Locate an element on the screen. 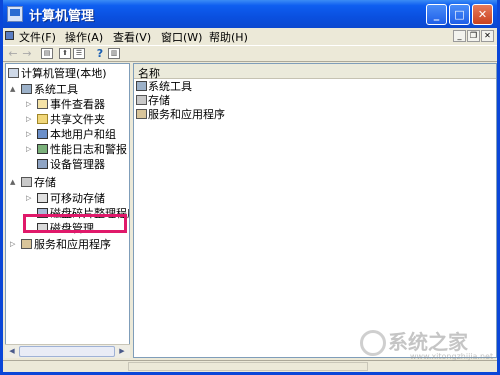 This screenshot has height=375, width=500. watermark-logo: 系统之家 www.xitongzhijia.net is located at coordinates (418, 340).